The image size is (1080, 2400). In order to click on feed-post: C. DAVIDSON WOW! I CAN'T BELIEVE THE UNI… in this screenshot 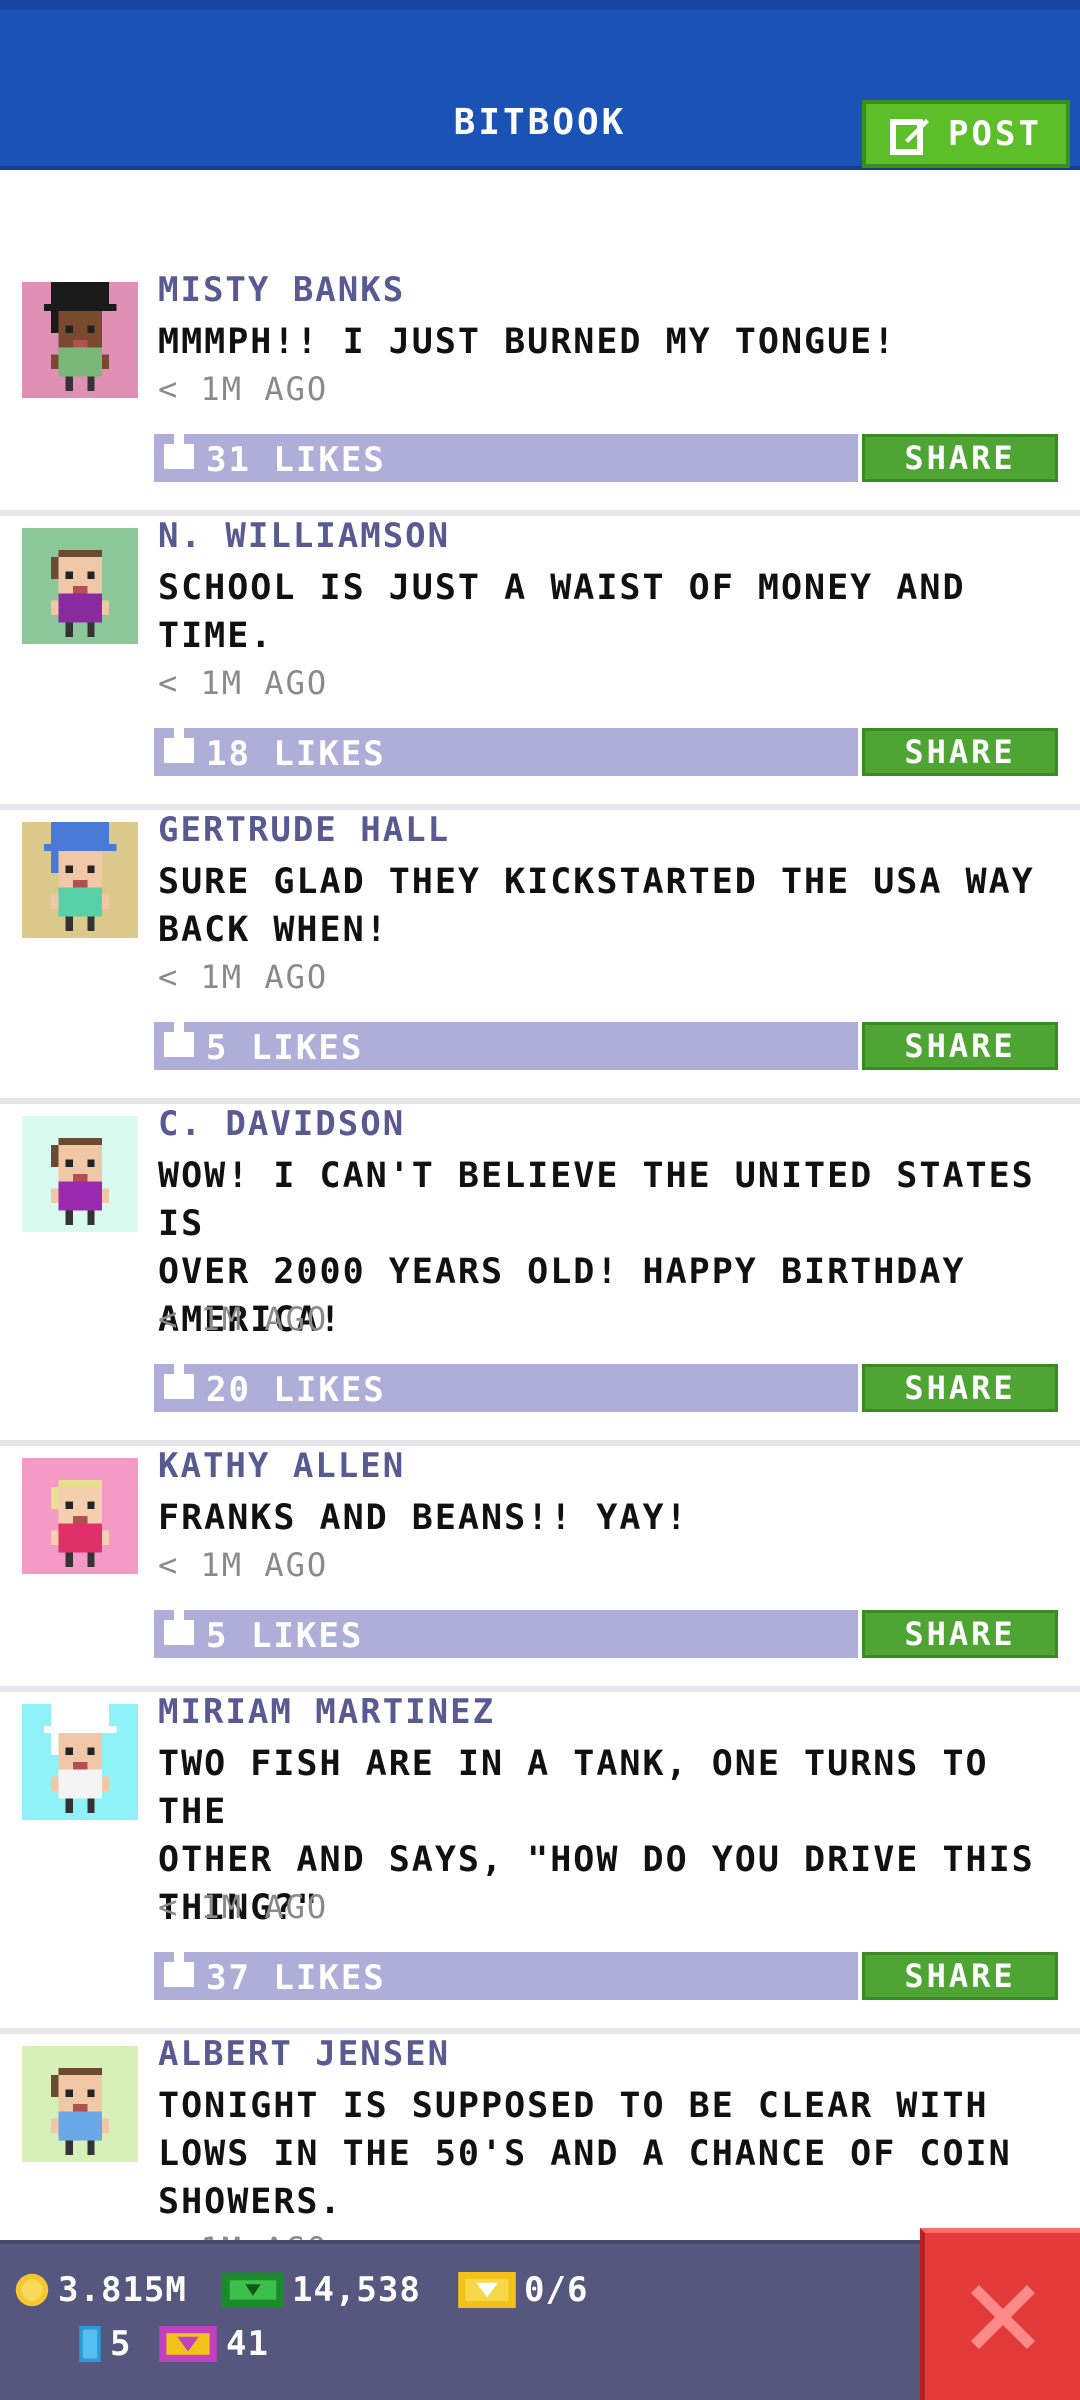, I will do `click(540, 1275)`.